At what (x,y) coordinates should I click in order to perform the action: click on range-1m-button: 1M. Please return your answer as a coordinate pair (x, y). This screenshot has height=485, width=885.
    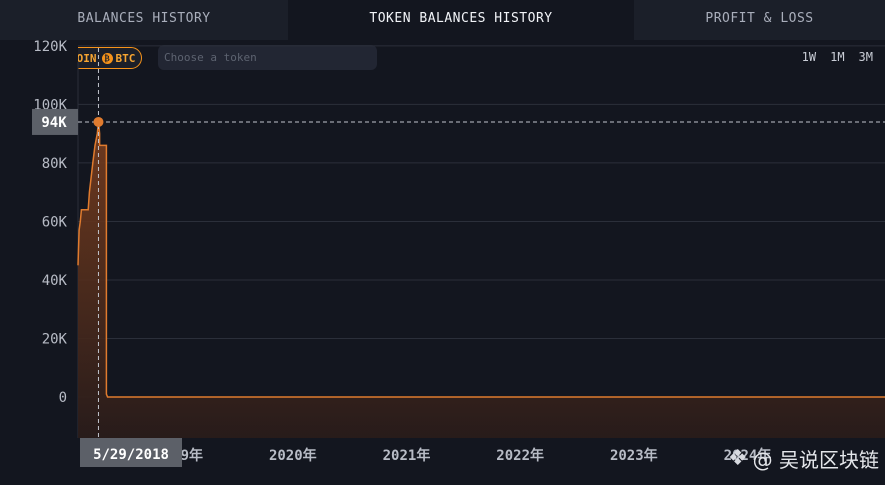
    Looking at the image, I should click on (837, 57).